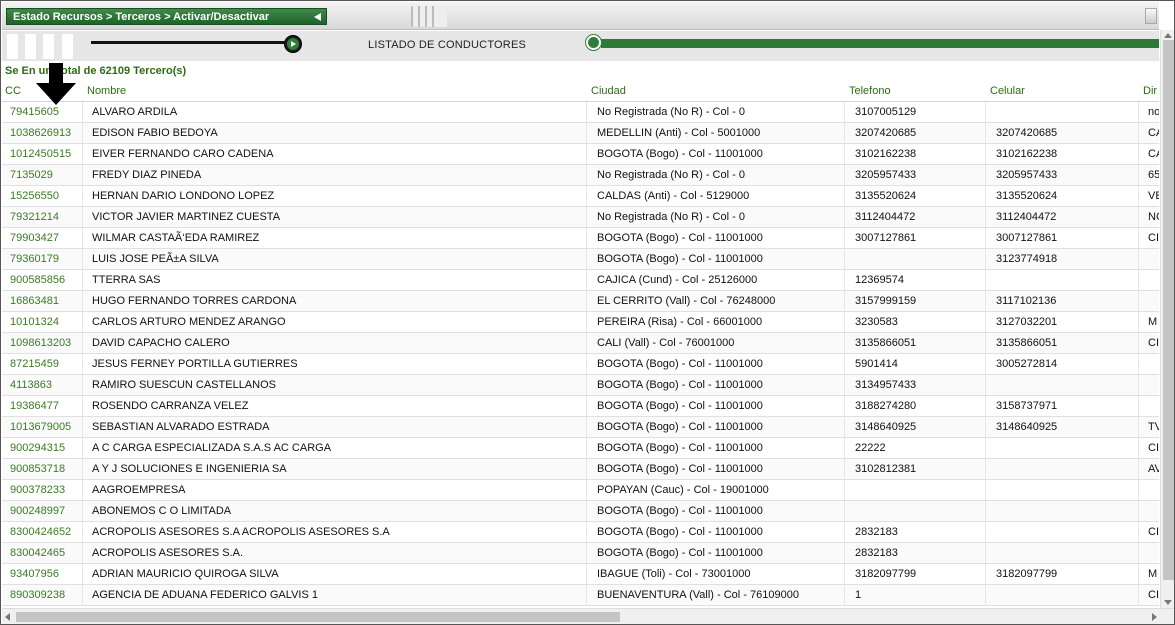 The width and height of the screenshot is (1175, 625). Describe the element at coordinates (43, 133) in the screenshot. I see `cell-cc: 1038626913` at that location.